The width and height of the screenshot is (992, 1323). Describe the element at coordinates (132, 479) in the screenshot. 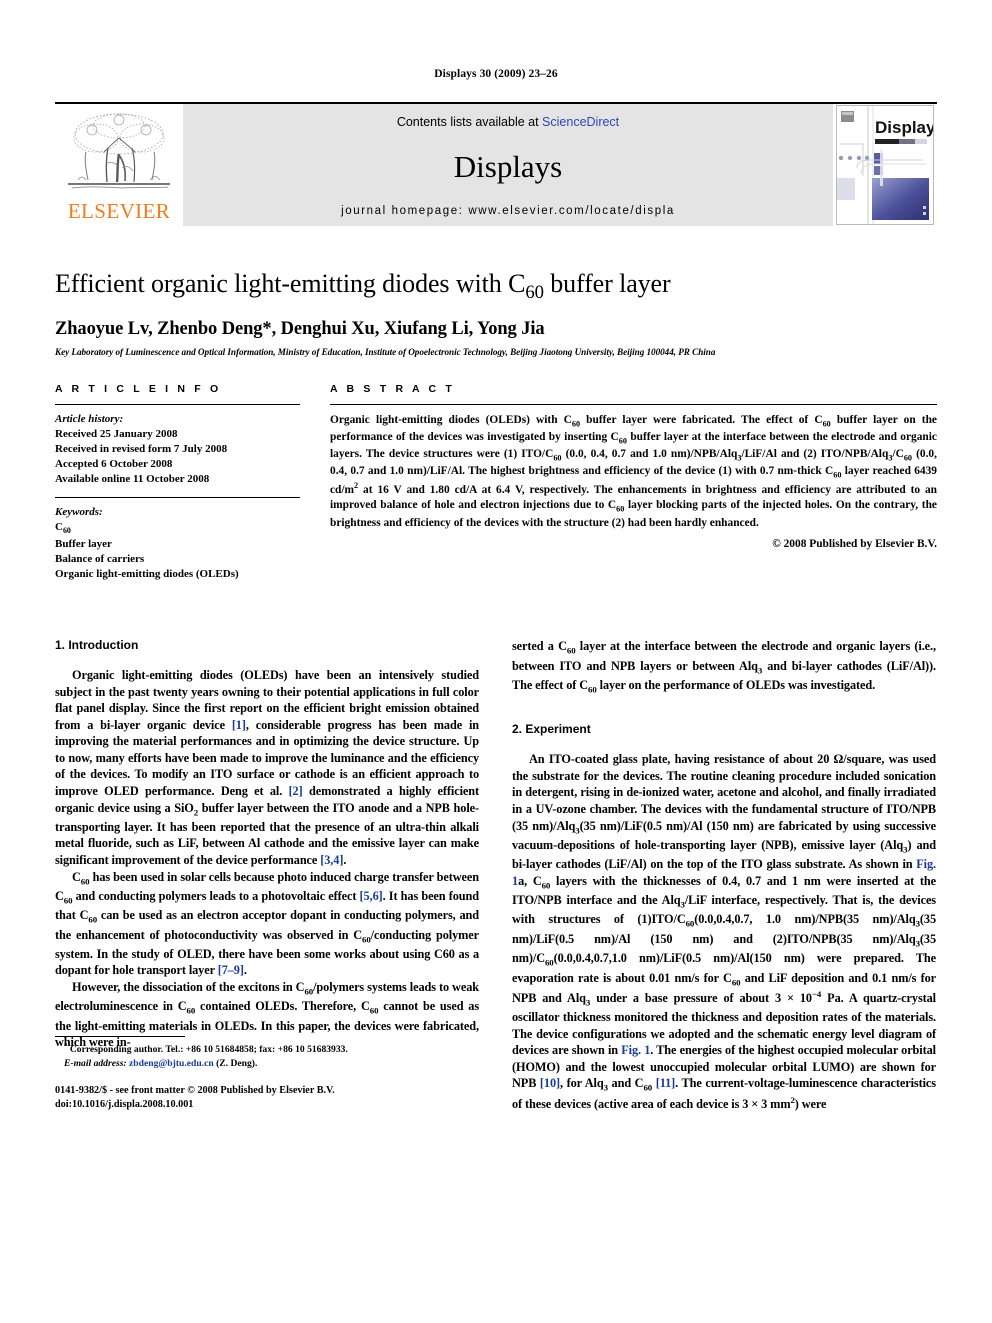

I see `history-item: Available online 11 October 2008` at that location.